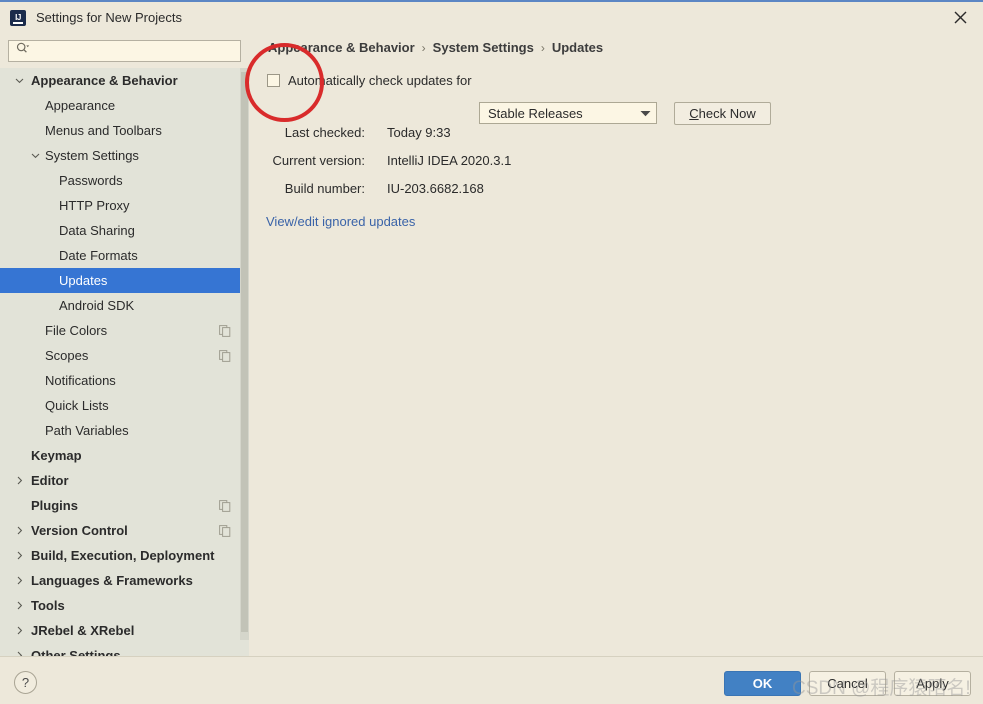 This screenshot has width=983, height=704. What do you see at coordinates (23, 51) in the screenshot?
I see `search-icon` at bounding box center [23, 51].